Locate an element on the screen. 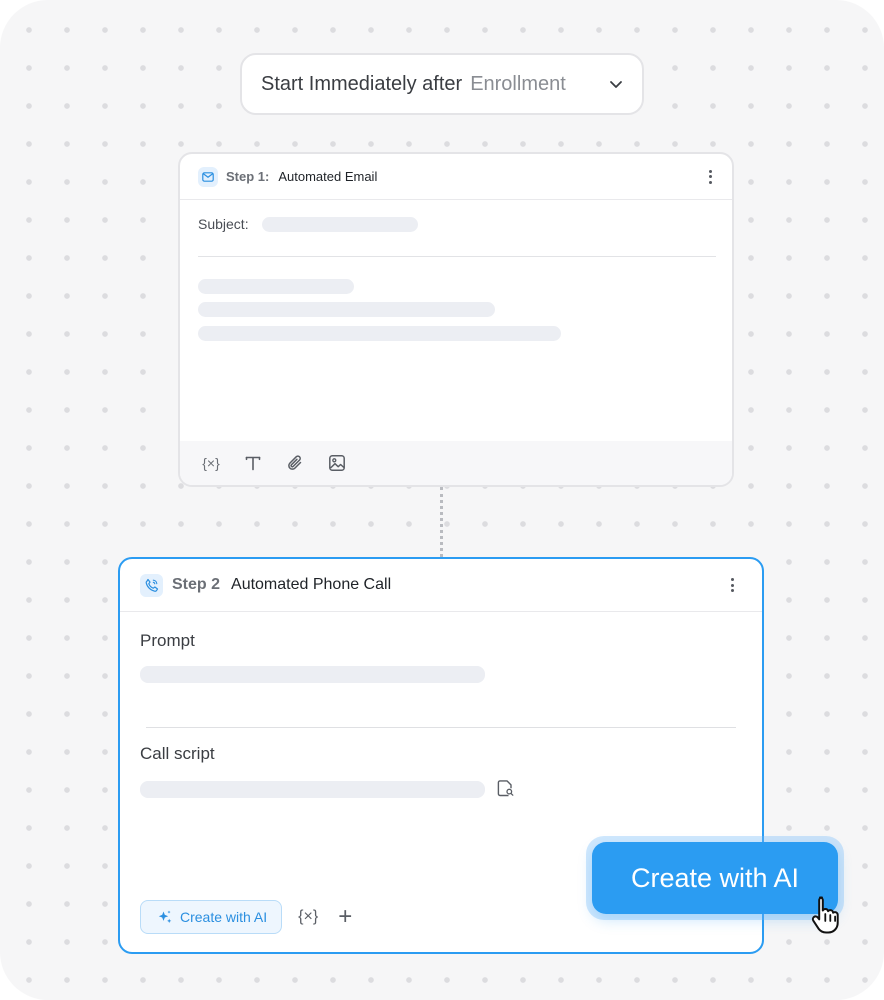 The height and width of the screenshot is (1000, 884). step-1-title: Automated Email is located at coordinates (328, 176).